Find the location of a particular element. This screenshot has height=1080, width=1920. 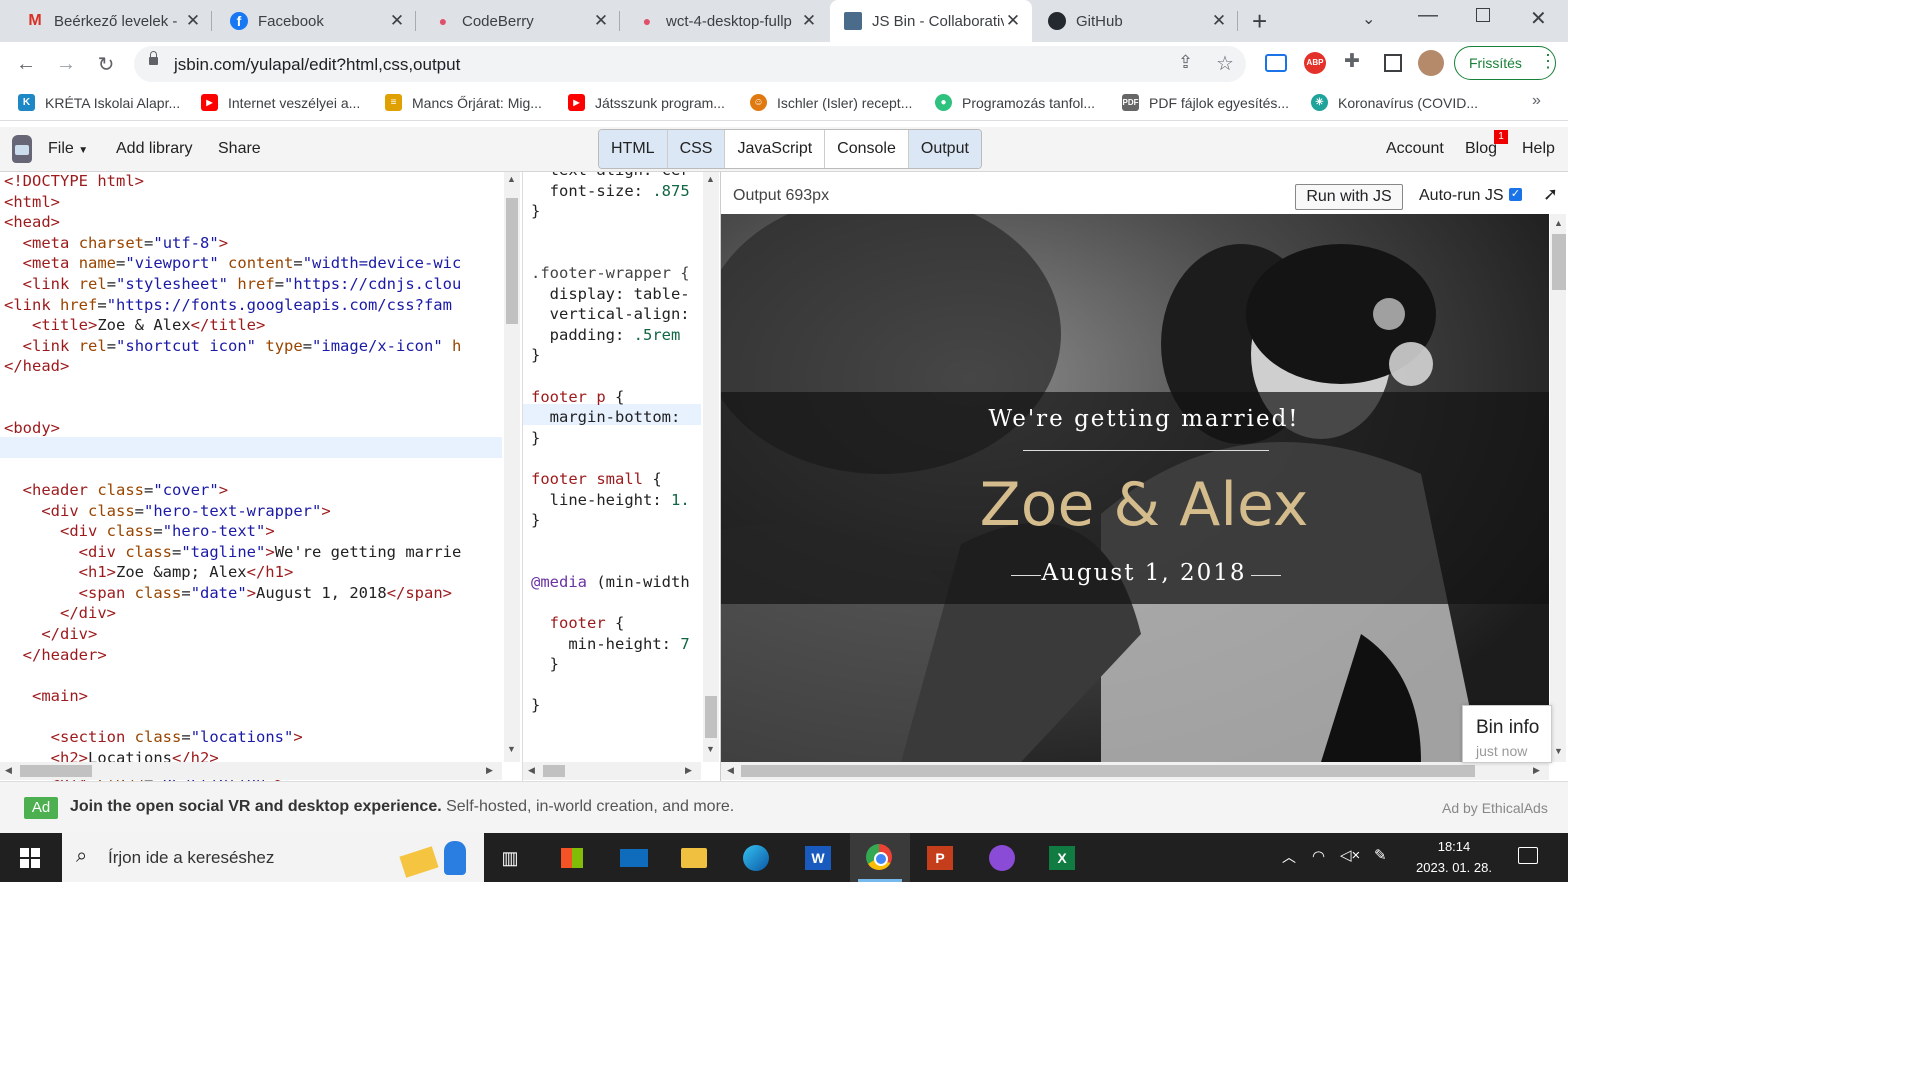

word-icon: W is located at coordinates (818, 858).